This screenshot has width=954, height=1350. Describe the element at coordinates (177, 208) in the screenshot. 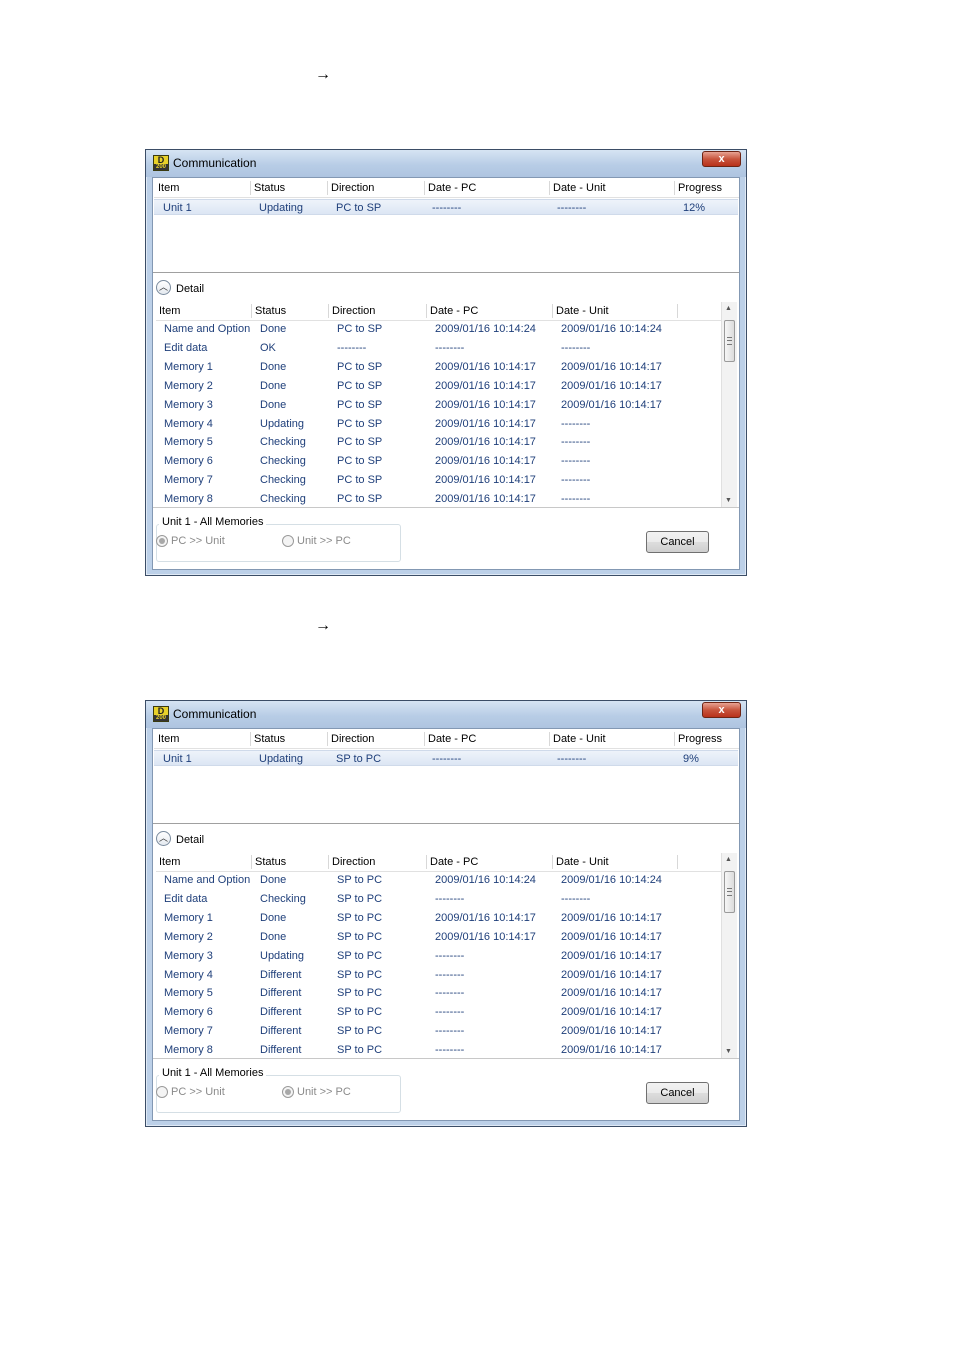

I see `unit-item-cell: Unit 1` at that location.